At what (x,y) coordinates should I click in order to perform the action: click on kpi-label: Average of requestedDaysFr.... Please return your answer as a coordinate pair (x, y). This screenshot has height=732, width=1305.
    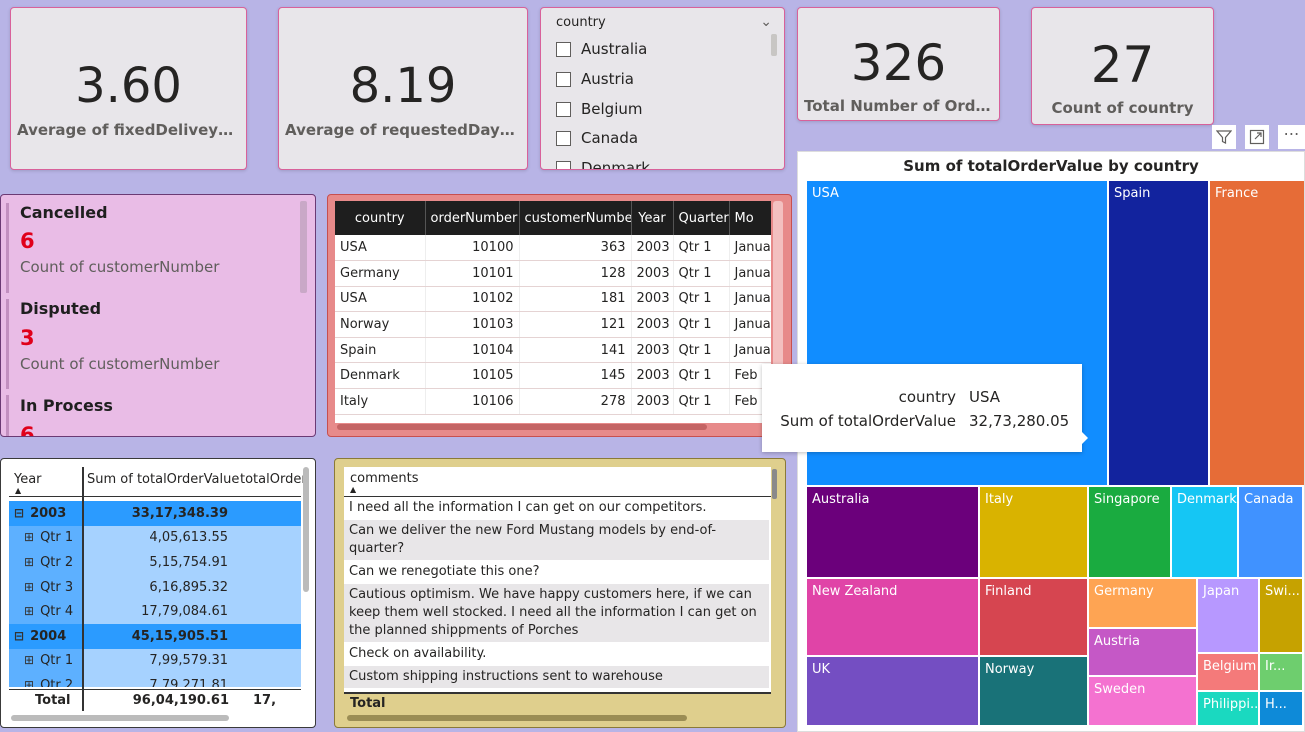
    Looking at the image, I should click on (406, 130).